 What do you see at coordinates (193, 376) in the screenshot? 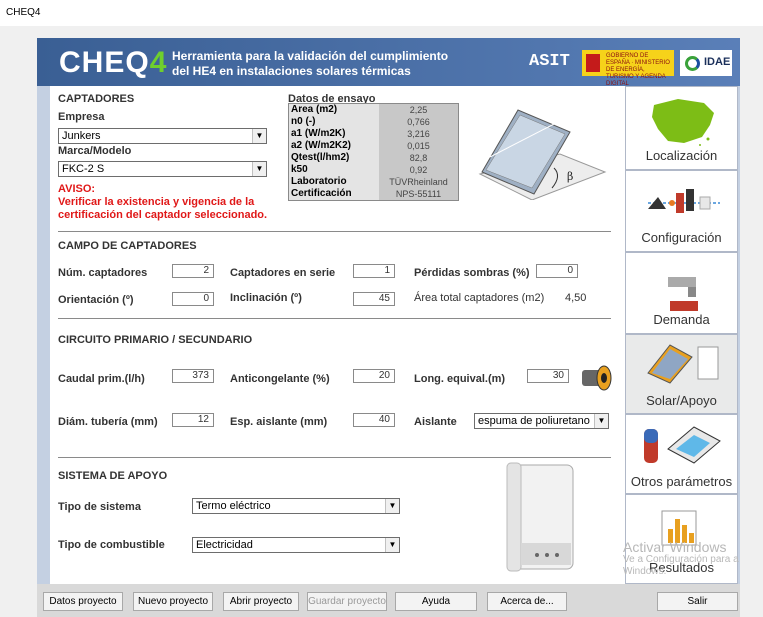
I see `caudal-input: 373` at bounding box center [193, 376].